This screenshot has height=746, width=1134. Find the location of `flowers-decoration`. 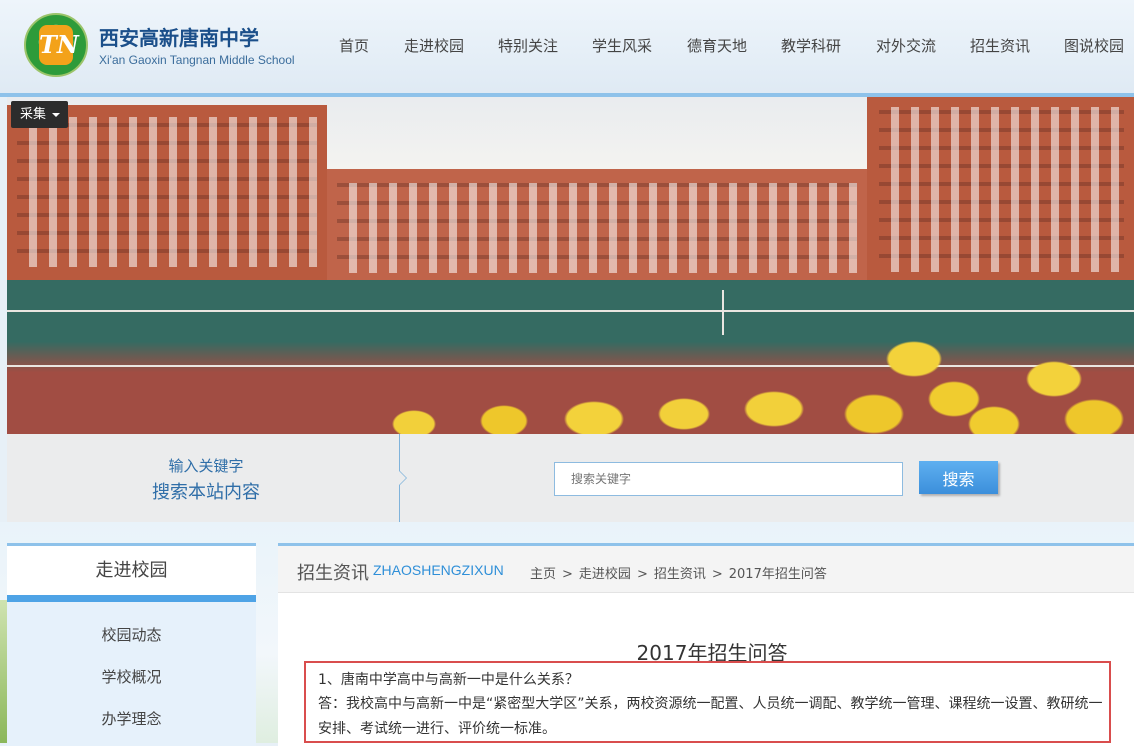

flowers-decoration is located at coordinates (744, 386).